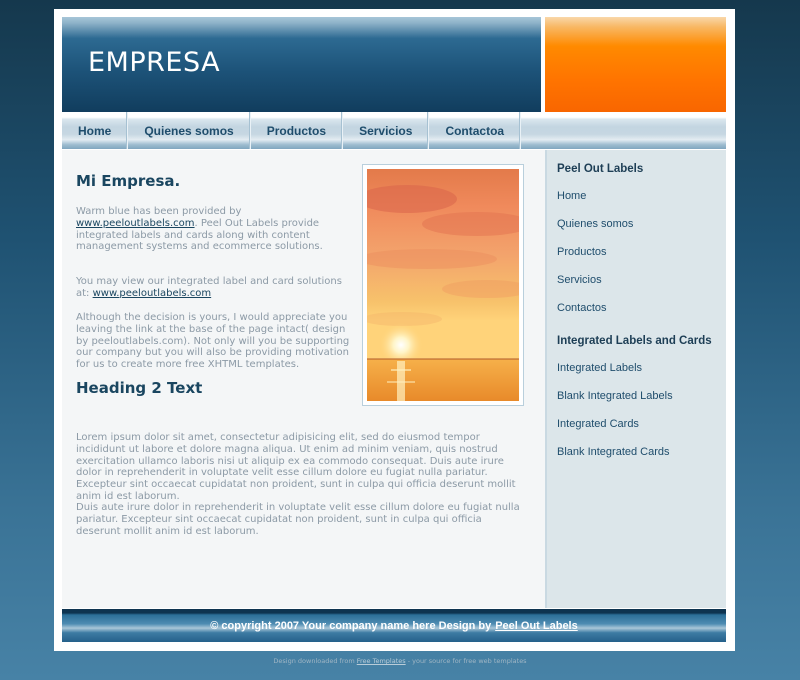 This screenshot has height=680, width=800. I want to click on sidebar-item-integrated-cards: Integrated Cards, so click(615, 432).